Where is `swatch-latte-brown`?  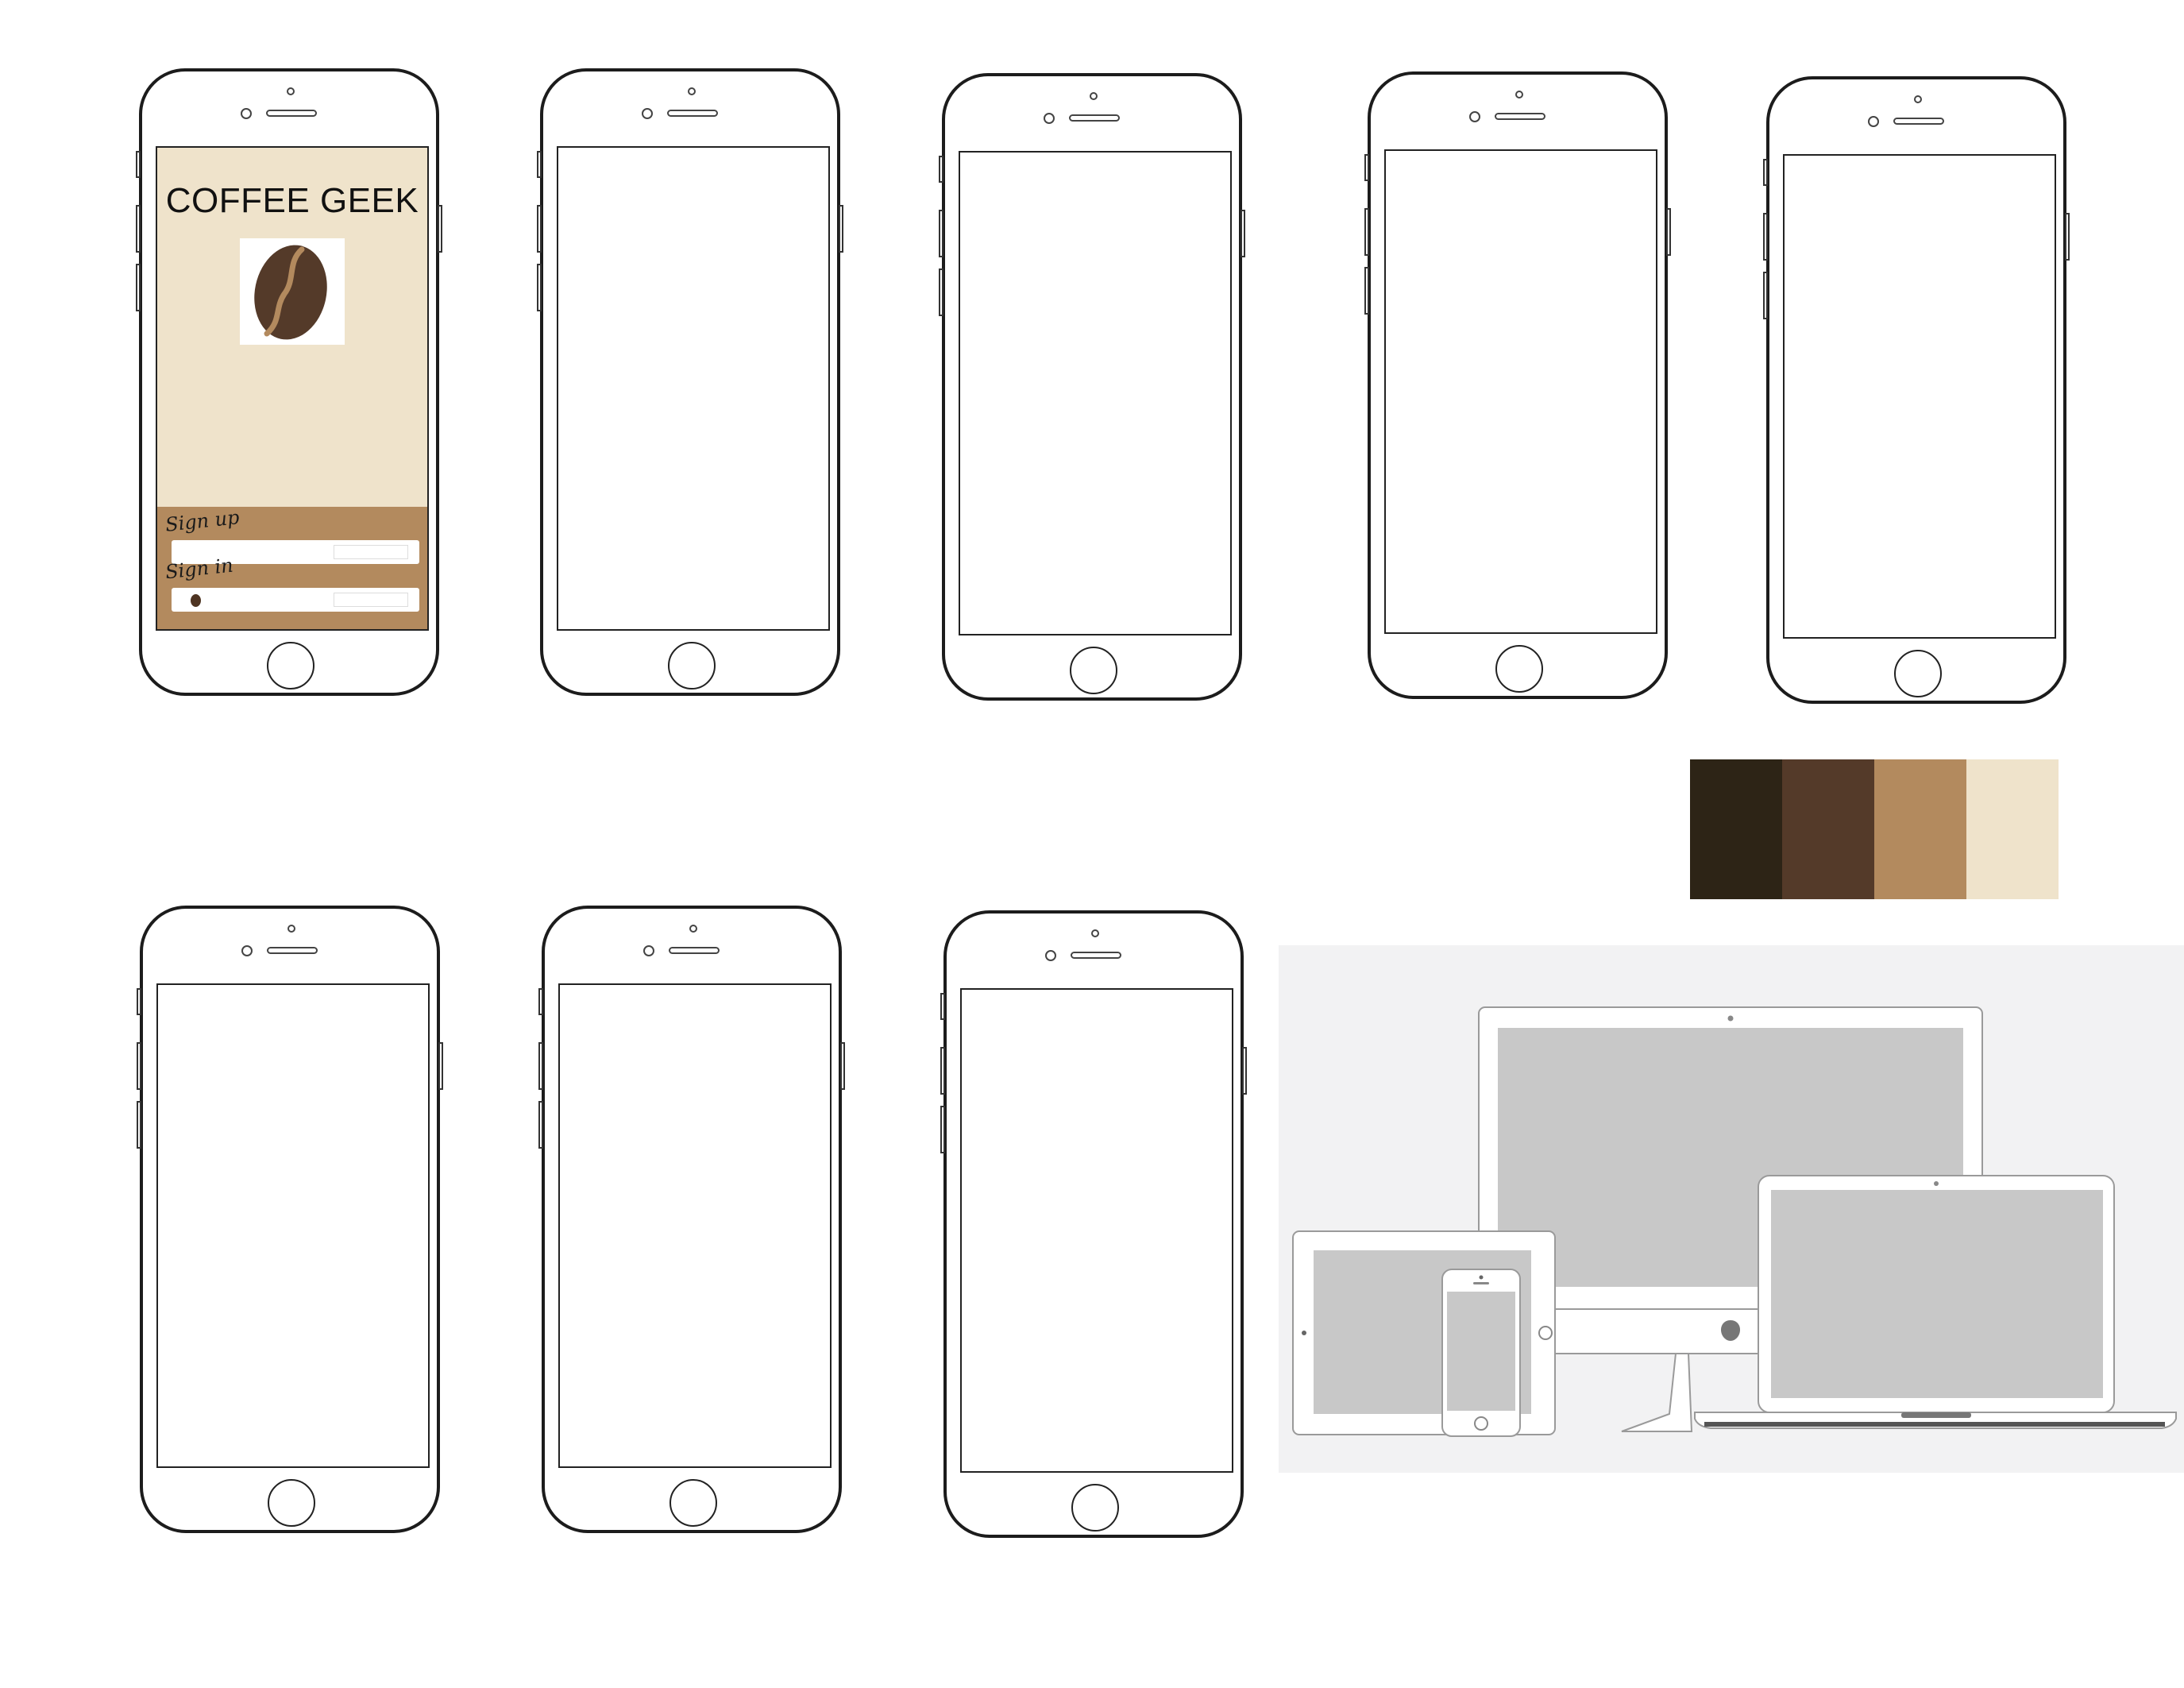 swatch-latte-brown is located at coordinates (1920, 829).